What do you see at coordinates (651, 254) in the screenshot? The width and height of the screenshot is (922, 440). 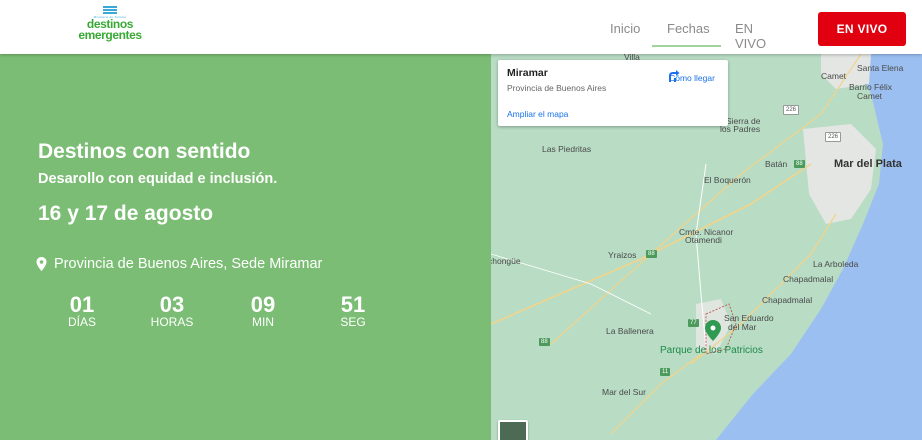 I see `route-88-badge-2: 88` at bounding box center [651, 254].